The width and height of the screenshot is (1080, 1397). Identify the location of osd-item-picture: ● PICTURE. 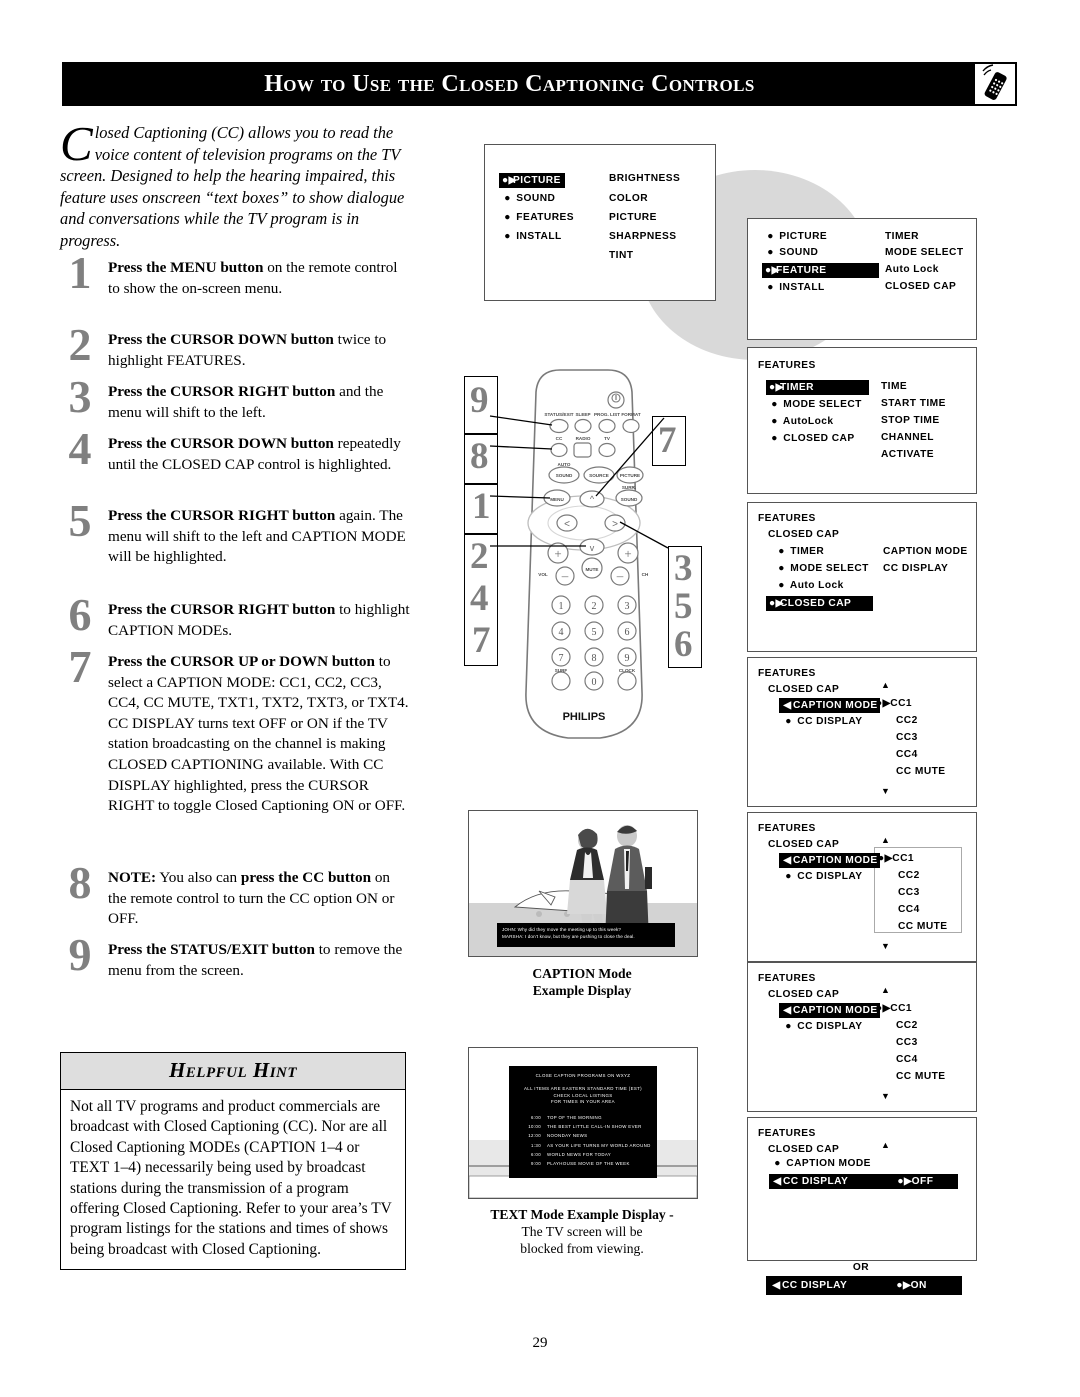
(796, 236).